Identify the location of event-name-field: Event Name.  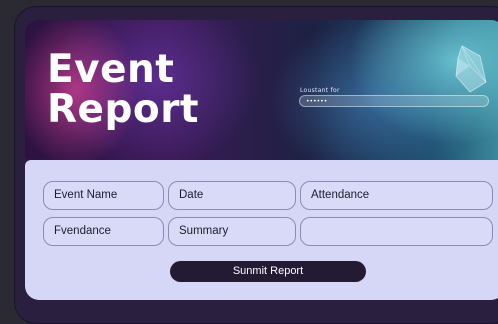
(103, 195).